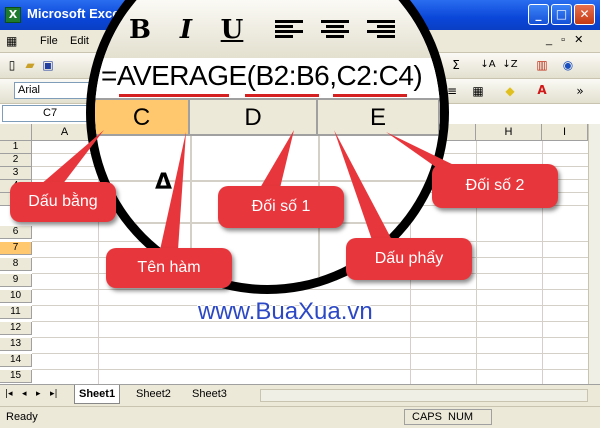 The width and height of the screenshot is (600, 428). Describe the element at coordinates (24, 394) in the screenshot. I see `prev-sheet-button: ◂` at that location.